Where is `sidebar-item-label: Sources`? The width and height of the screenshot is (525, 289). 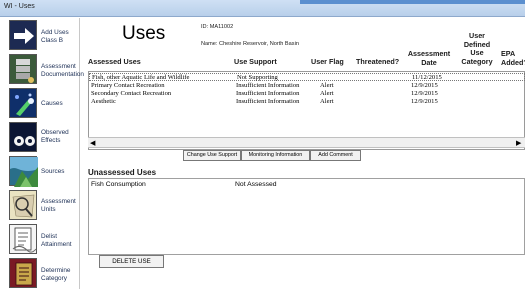 sidebar-item-label: Sources is located at coordinates (53, 171).